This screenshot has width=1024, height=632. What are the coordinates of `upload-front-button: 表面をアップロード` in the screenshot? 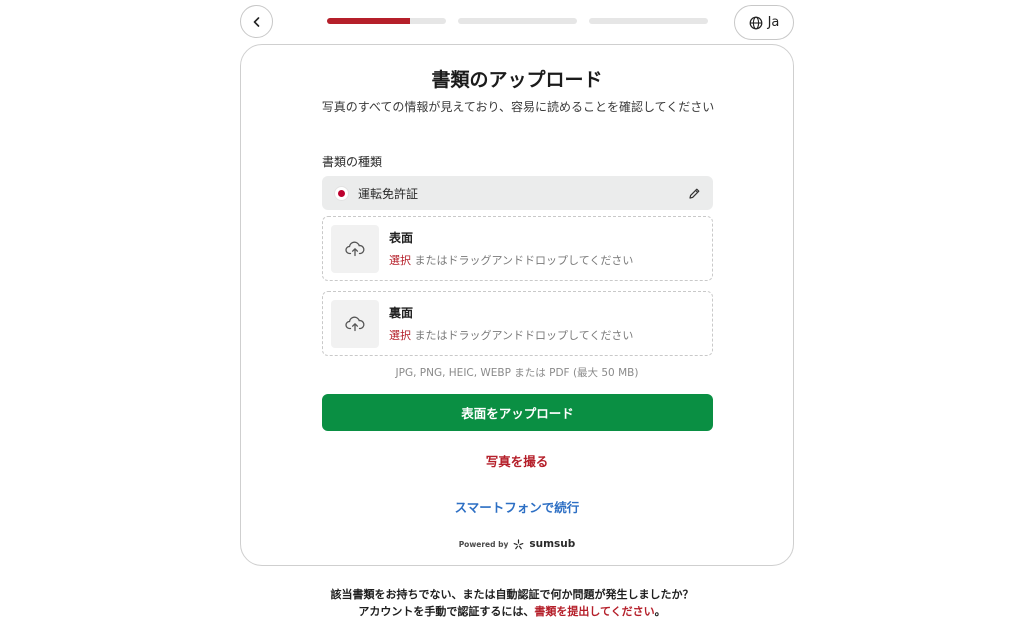 It's located at (517, 412).